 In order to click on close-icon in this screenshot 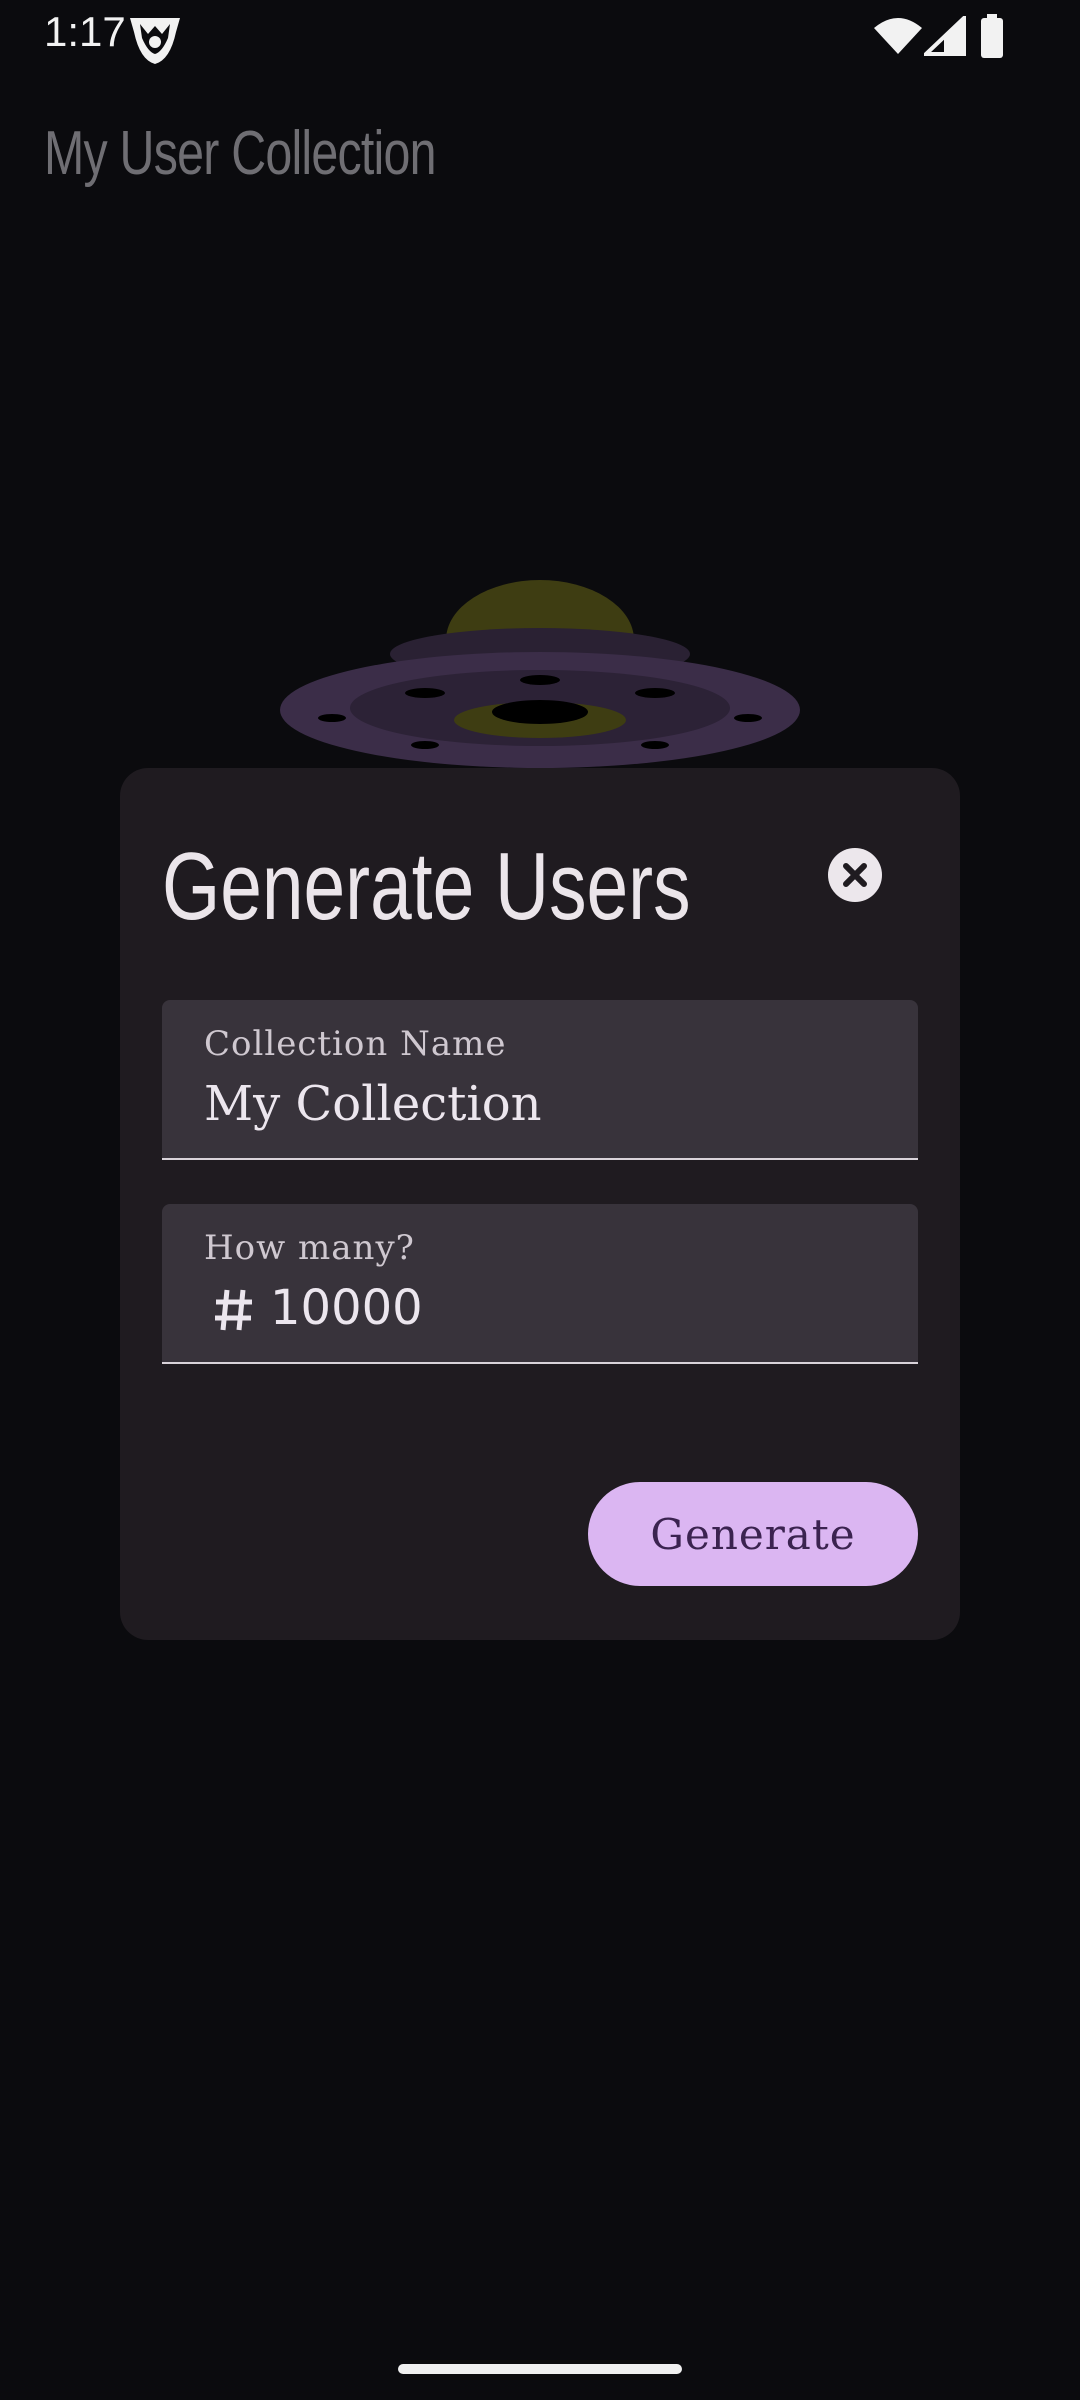, I will do `click(855, 875)`.